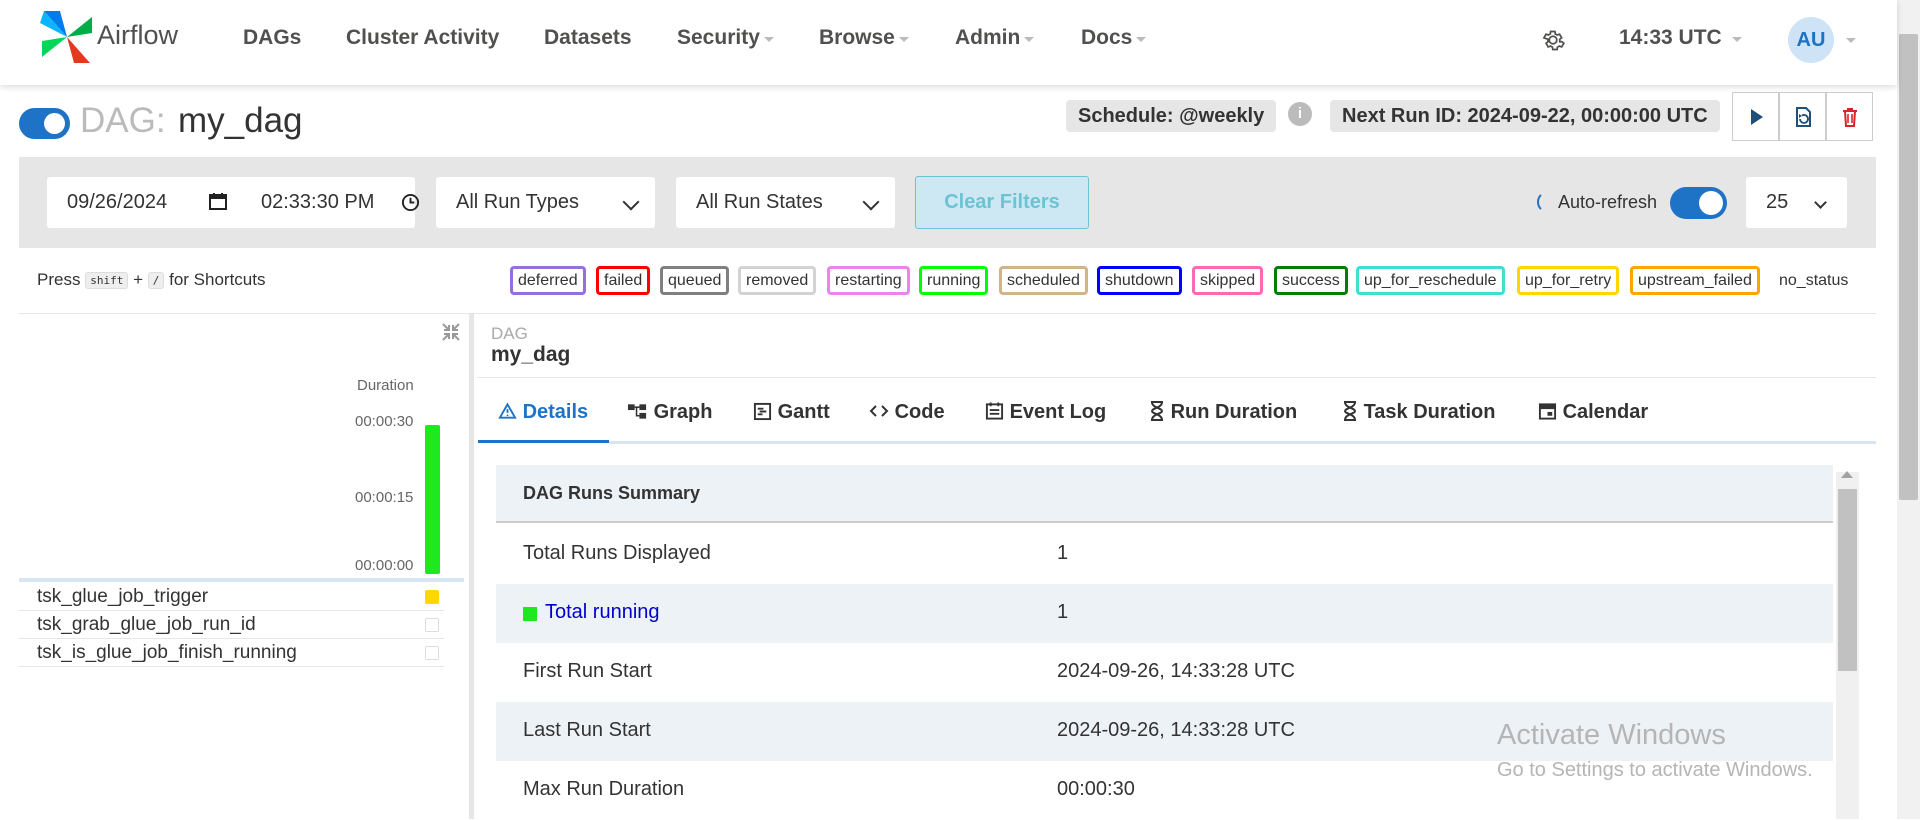  What do you see at coordinates (919, 412) in the screenshot?
I see `tab-label: Code` at bounding box center [919, 412].